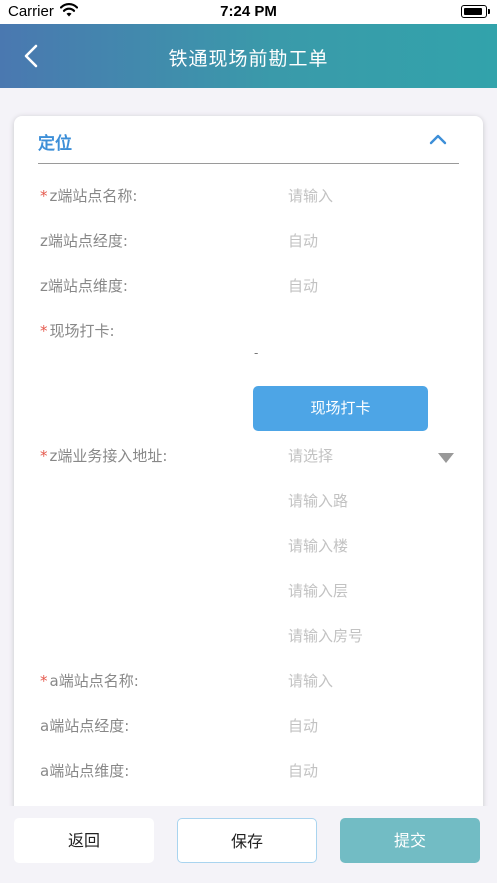 Image resolution: width=497 pixels, height=883 pixels. Describe the element at coordinates (310, 680) in the screenshot. I see `a-site-name-input: 请输入` at that location.